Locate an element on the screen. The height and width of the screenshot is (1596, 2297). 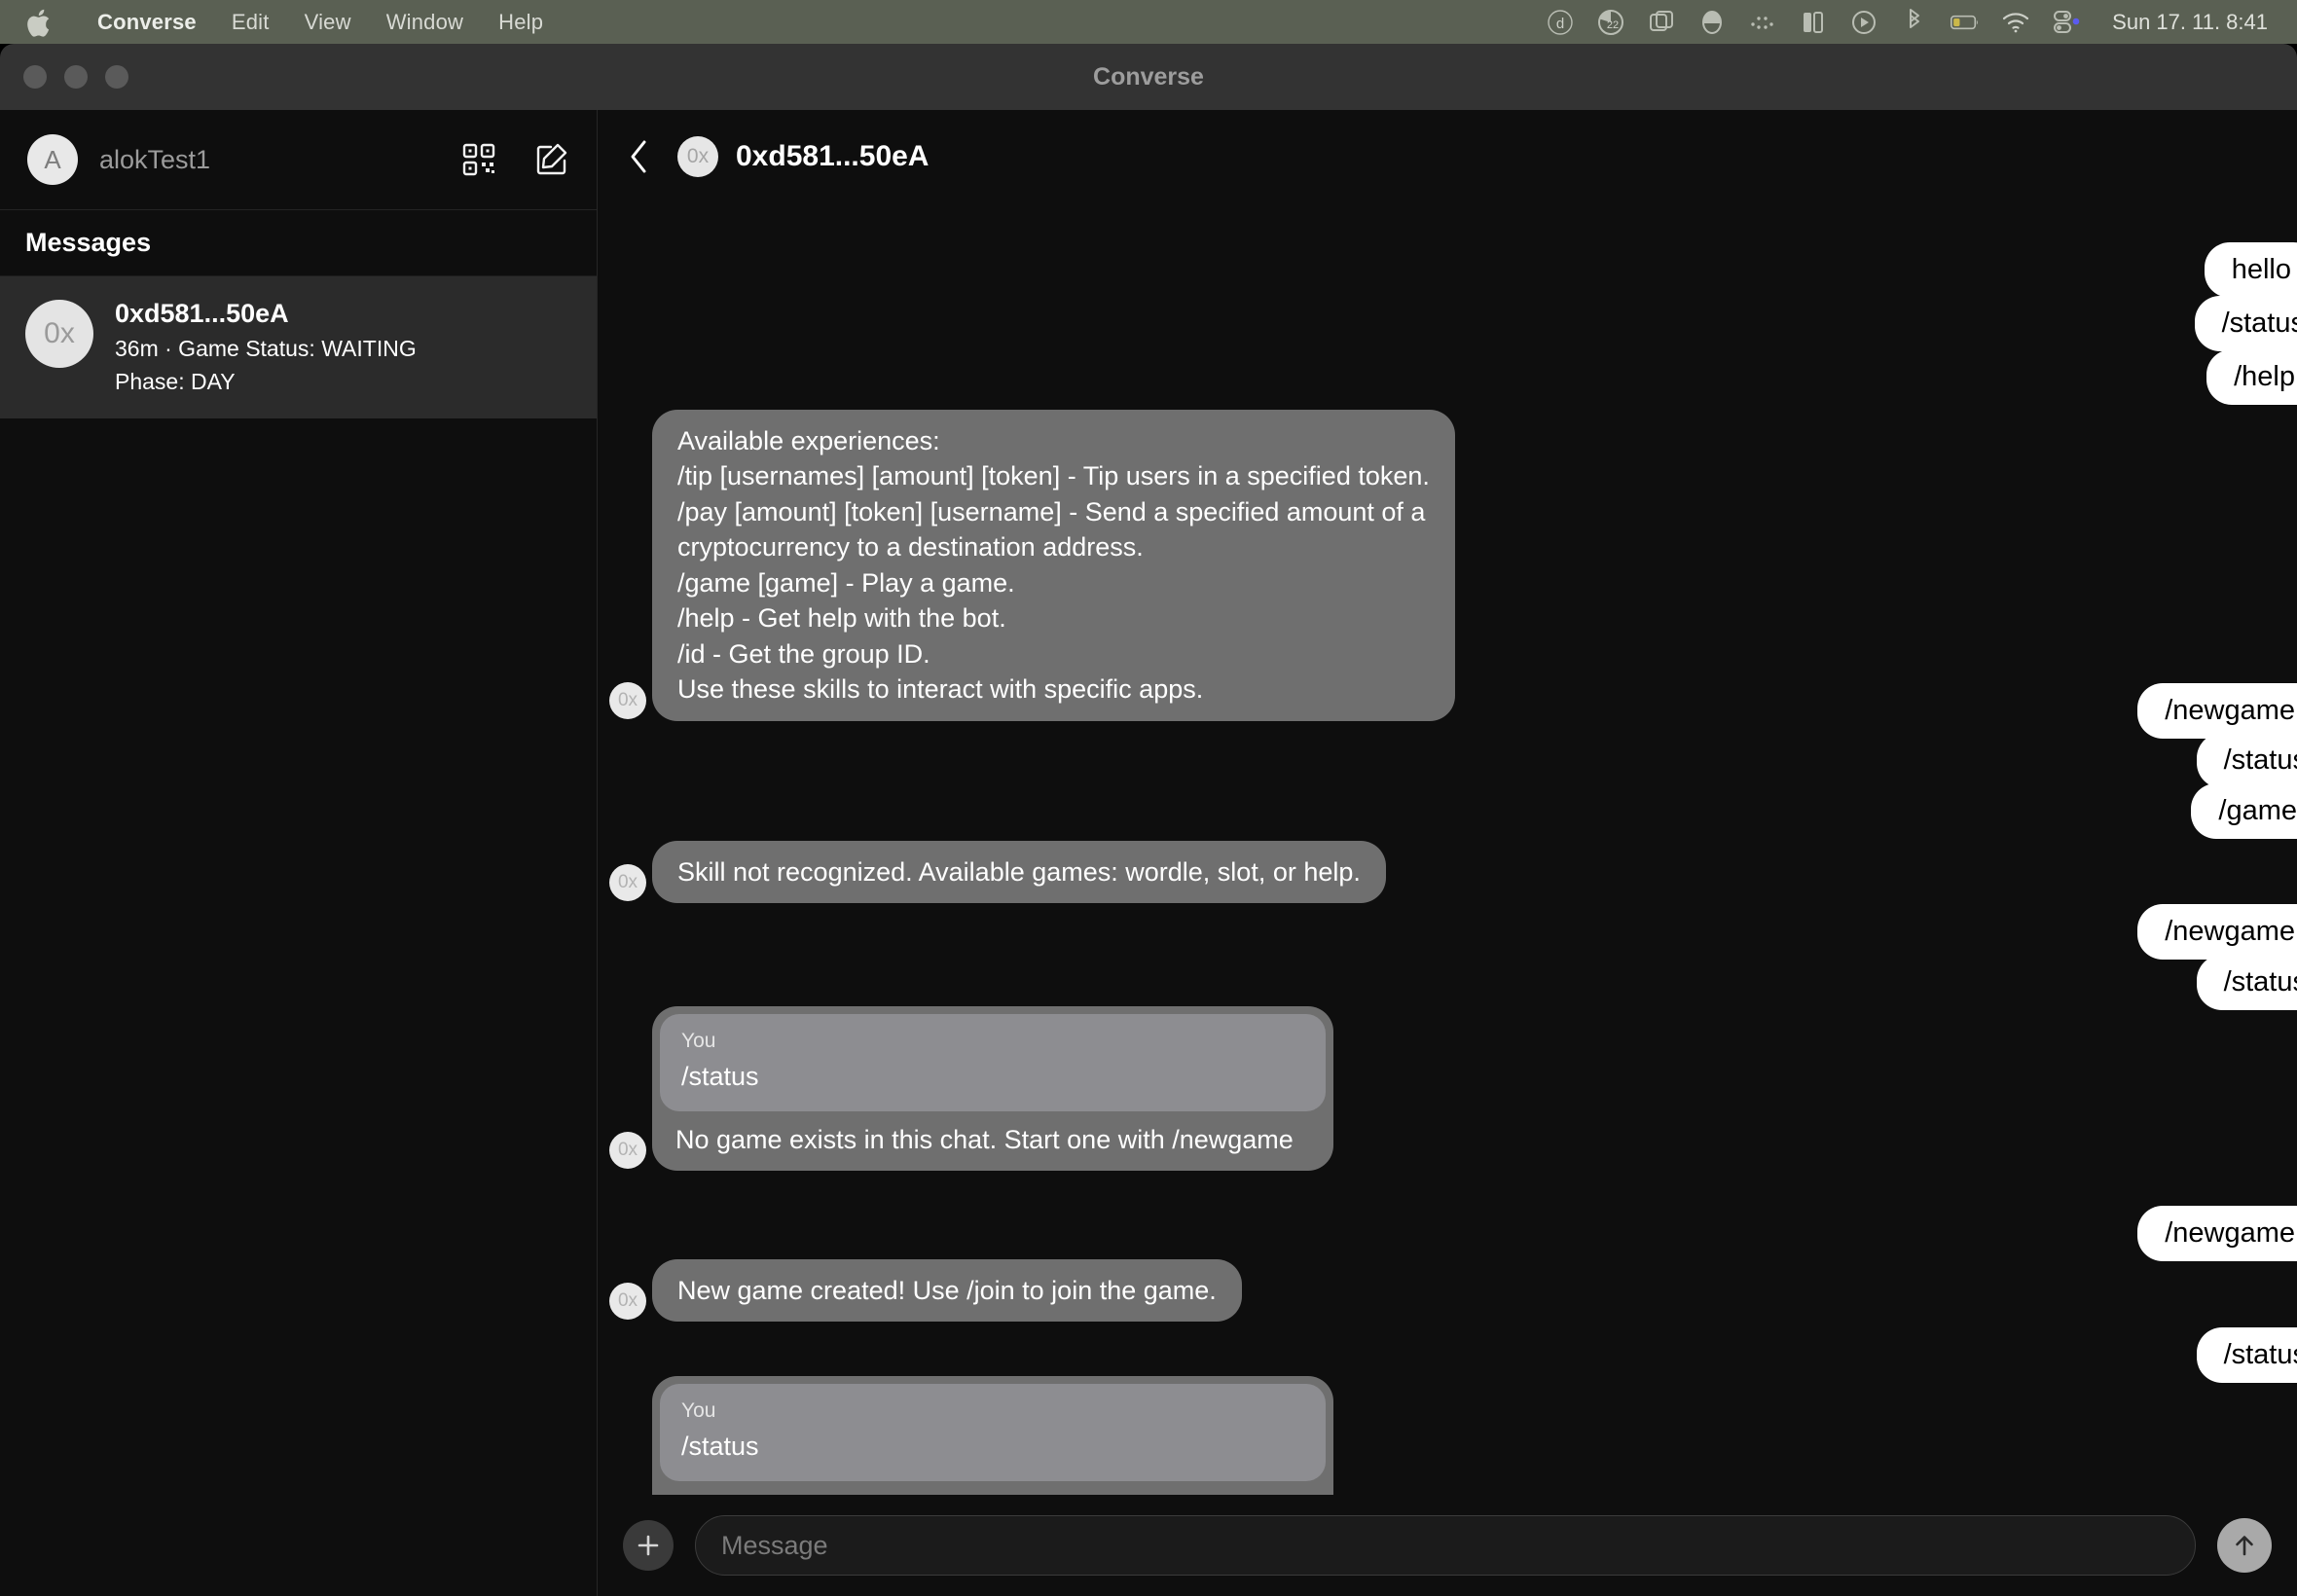
d-letter-icon: d is located at coordinates (1560, 22).